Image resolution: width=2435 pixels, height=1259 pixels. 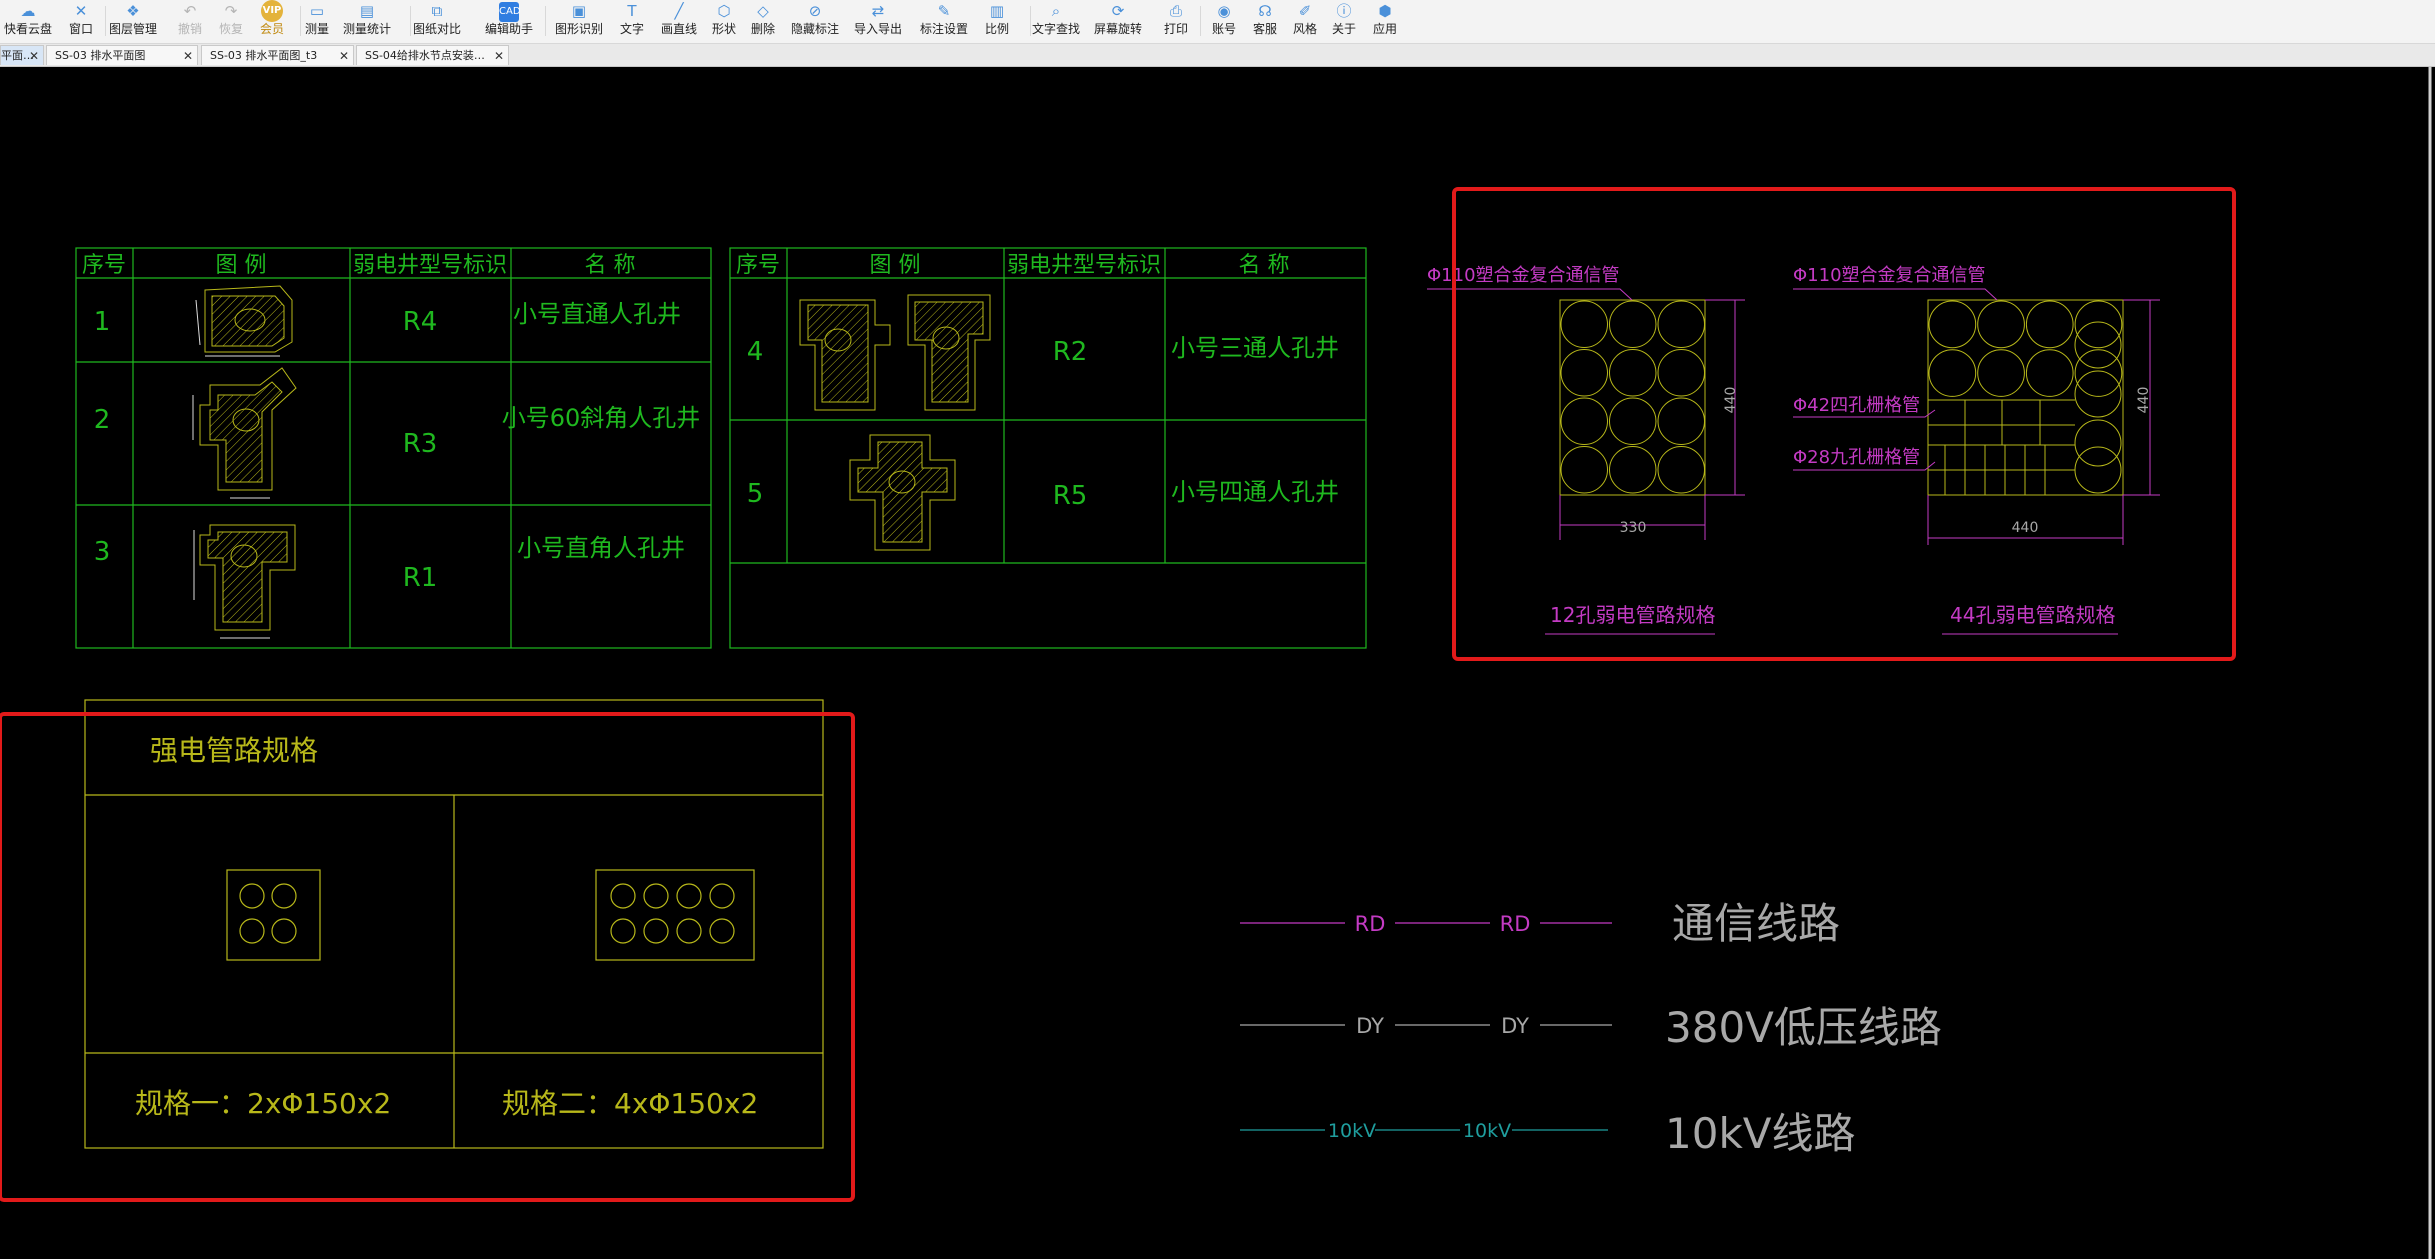 What do you see at coordinates (1070, 352) in the screenshot?
I see `table-right-row-code: R2` at bounding box center [1070, 352].